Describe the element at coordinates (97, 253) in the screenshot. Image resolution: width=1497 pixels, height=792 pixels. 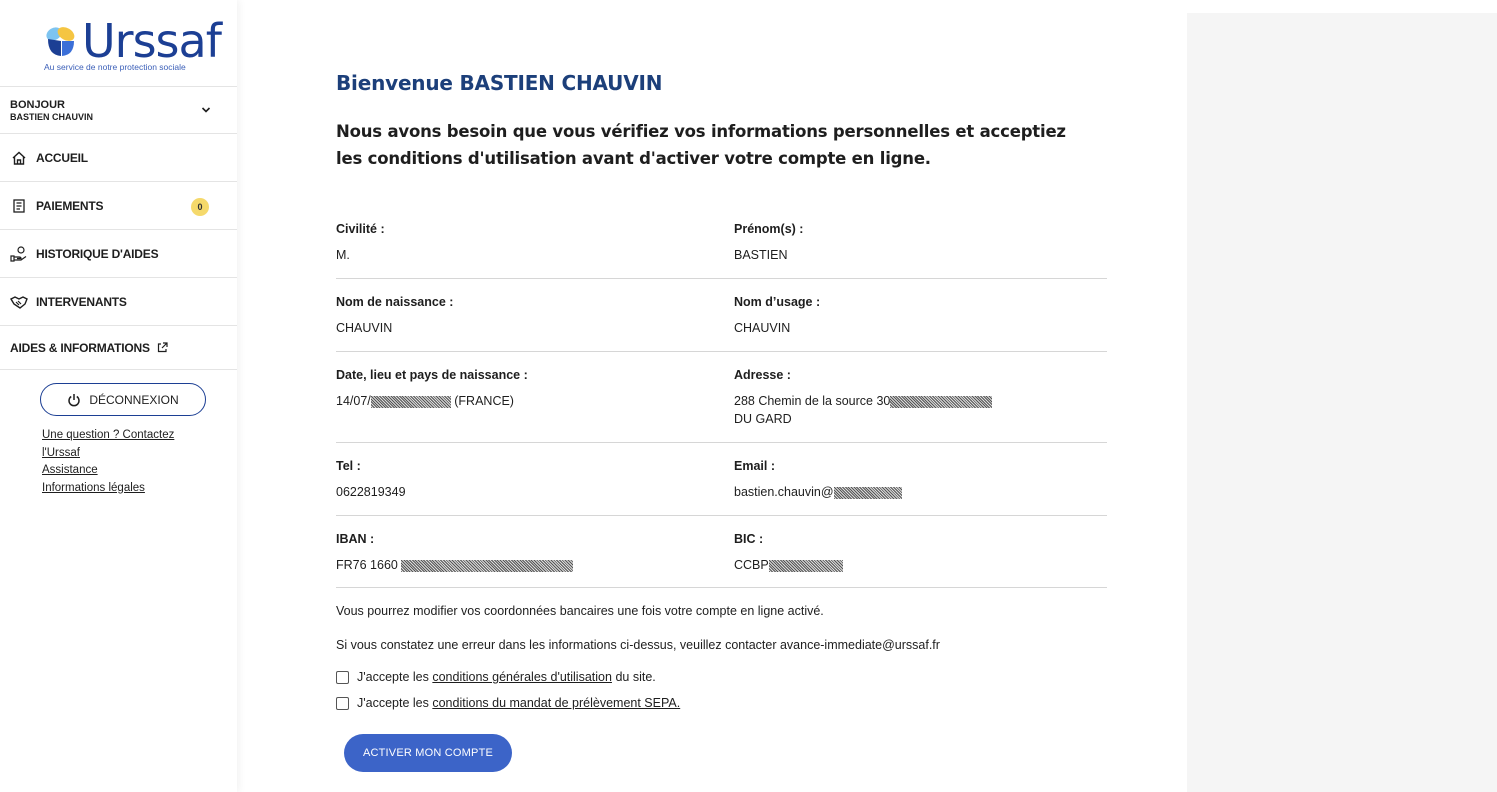
I see `sidebar-item-label: HISTORIQUE D'AIDES` at that location.